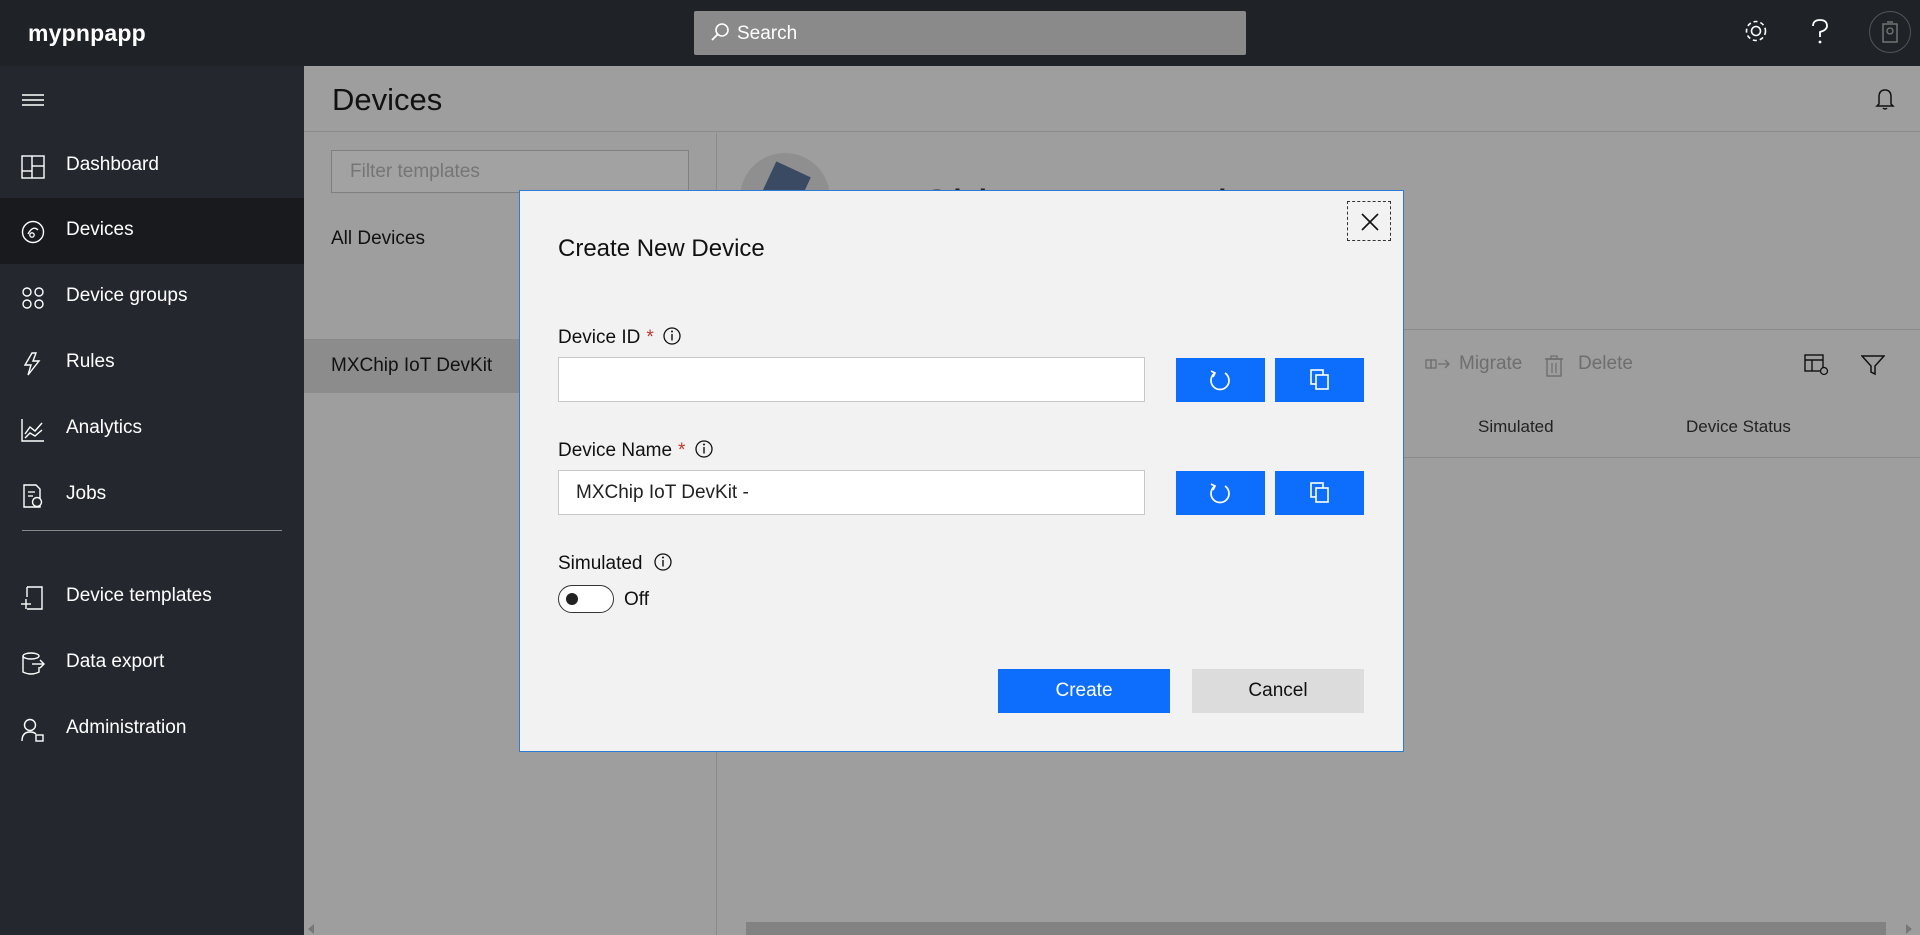 This screenshot has width=1920, height=935. What do you see at coordinates (1112, 99) in the screenshot?
I see `page-header: Devices` at bounding box center [1112, 99].